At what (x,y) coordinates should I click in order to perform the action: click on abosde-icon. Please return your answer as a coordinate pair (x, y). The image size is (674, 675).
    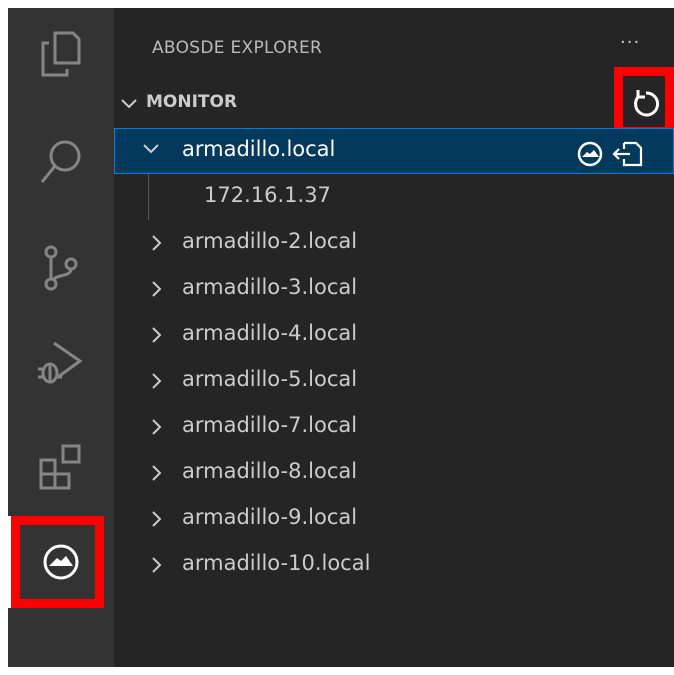
    Looking at the image, I should click on (591, 154).